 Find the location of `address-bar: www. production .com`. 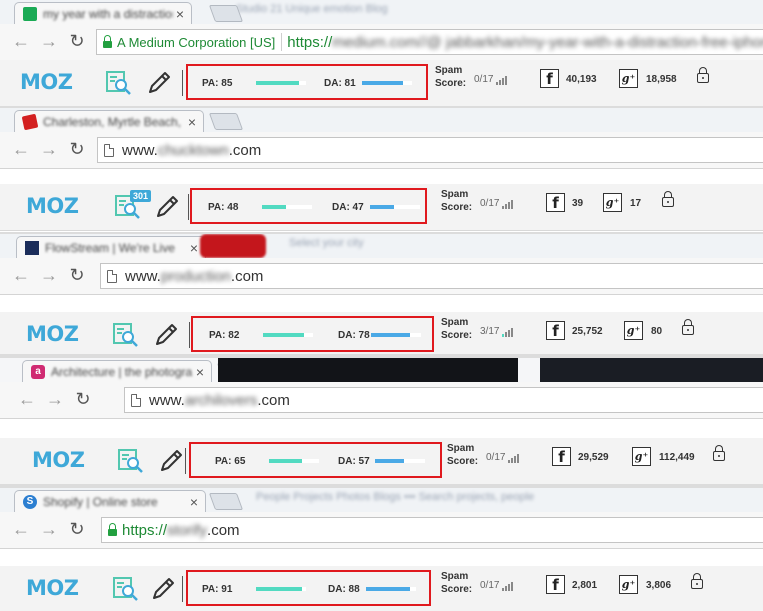

address-bar: www. production .com is located at coordinates (431, 276).